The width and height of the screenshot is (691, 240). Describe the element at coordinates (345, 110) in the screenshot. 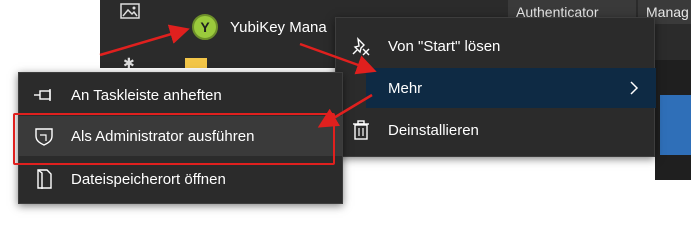

I see `arrow-to-submenu` at that location.